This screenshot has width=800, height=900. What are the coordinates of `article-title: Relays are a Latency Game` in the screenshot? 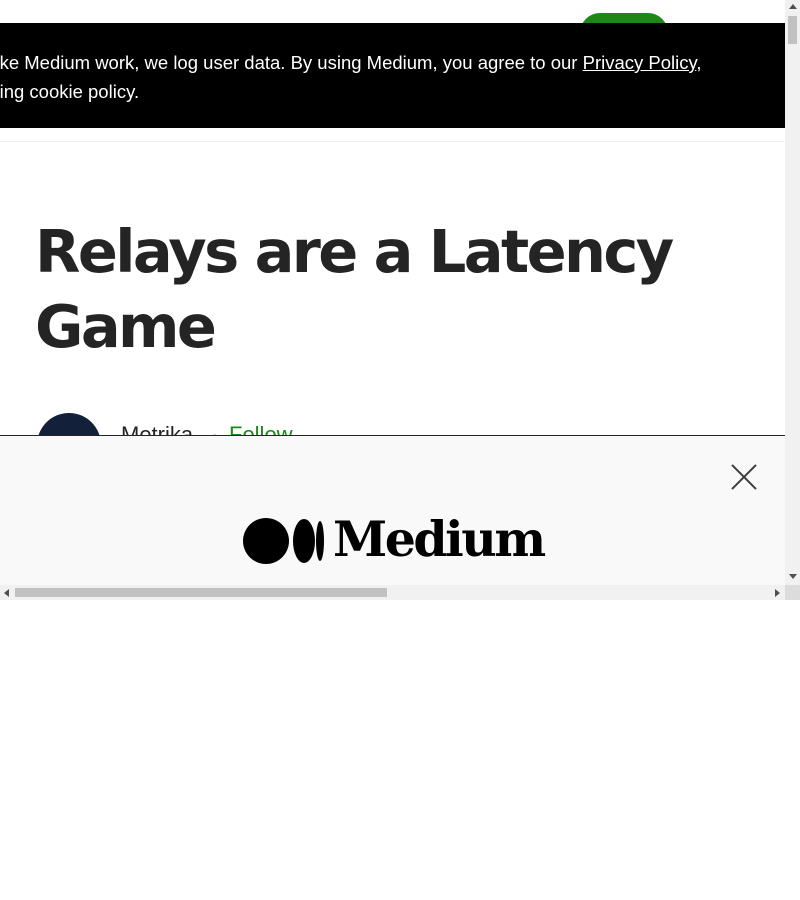 It's located at (354, 289).